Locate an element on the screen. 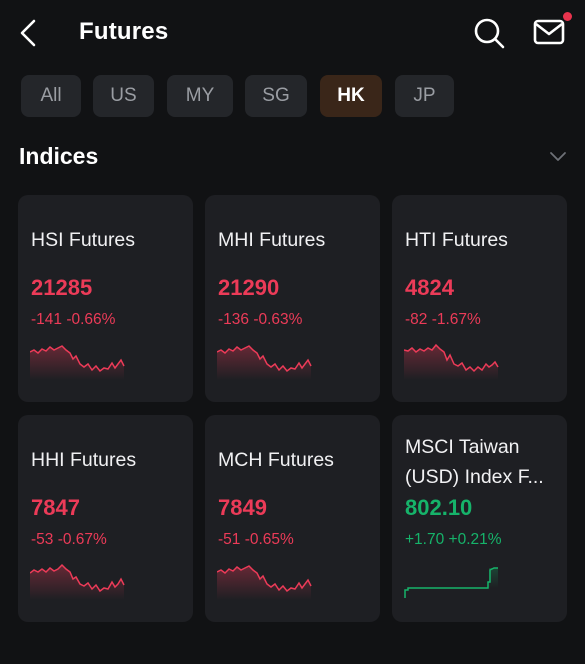  tab-sg: SG is located at coordinates (276, 96).